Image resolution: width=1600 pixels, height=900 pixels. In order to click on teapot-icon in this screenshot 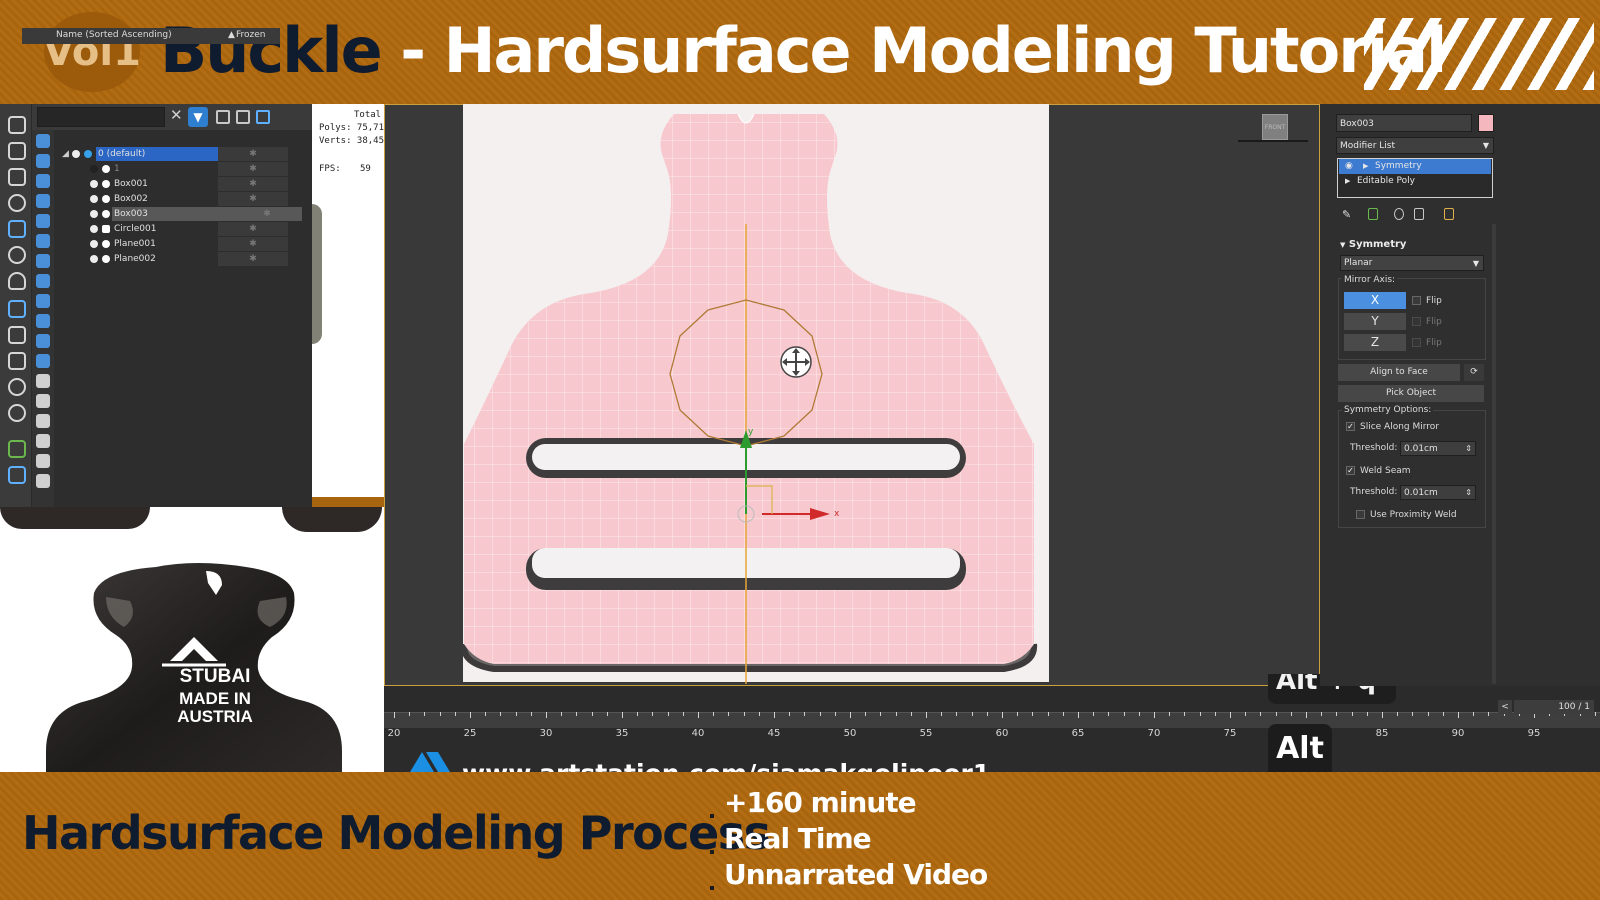, I will do `click(17, 387)`.